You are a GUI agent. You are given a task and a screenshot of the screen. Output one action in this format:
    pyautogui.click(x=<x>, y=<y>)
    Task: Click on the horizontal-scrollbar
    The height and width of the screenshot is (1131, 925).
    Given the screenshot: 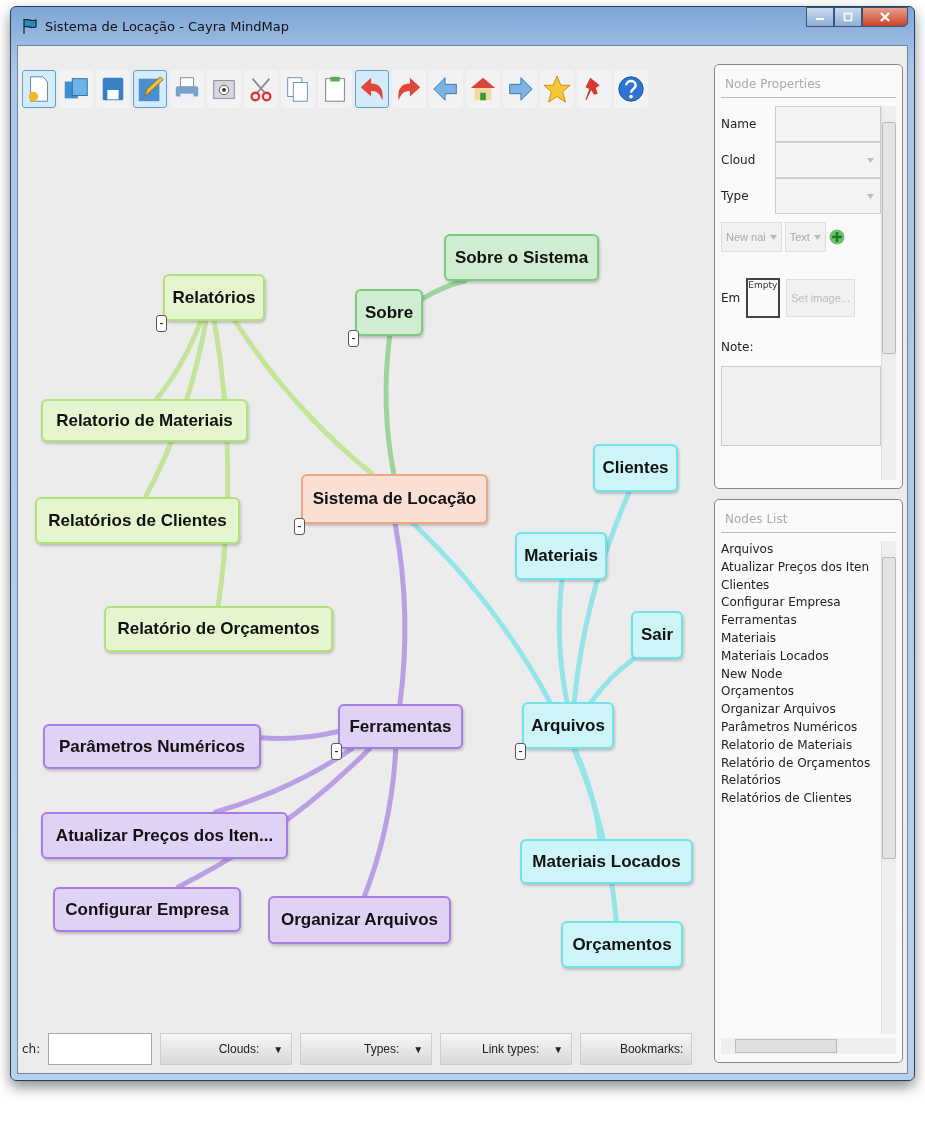 What is the action you would take?
    pyautogui.click(x=808, y=1046)
    